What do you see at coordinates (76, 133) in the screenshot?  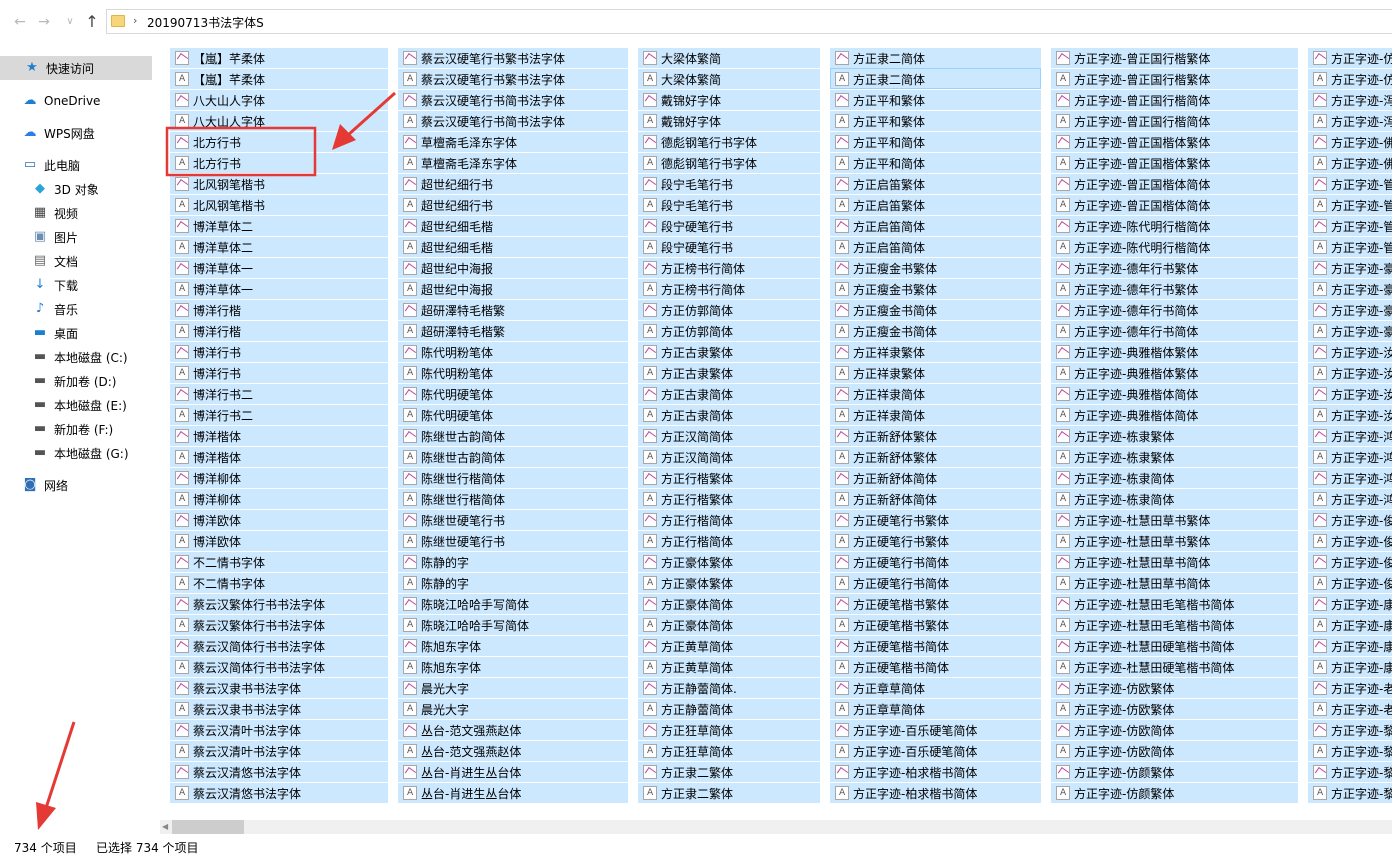 I see `sidebar-item-2: ☁ WPS网盘` at bounding box center [76, 133].